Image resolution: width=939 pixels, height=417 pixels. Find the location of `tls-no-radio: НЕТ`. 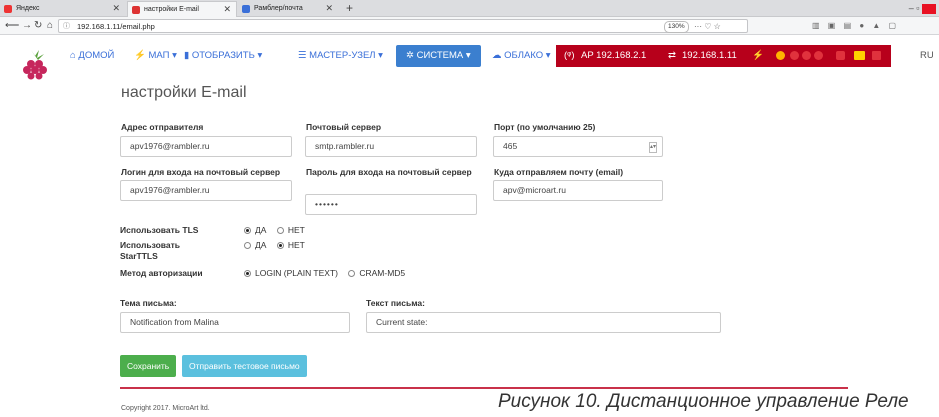

tls-no-radio: НЕТ is located at coordinates (290, 230).